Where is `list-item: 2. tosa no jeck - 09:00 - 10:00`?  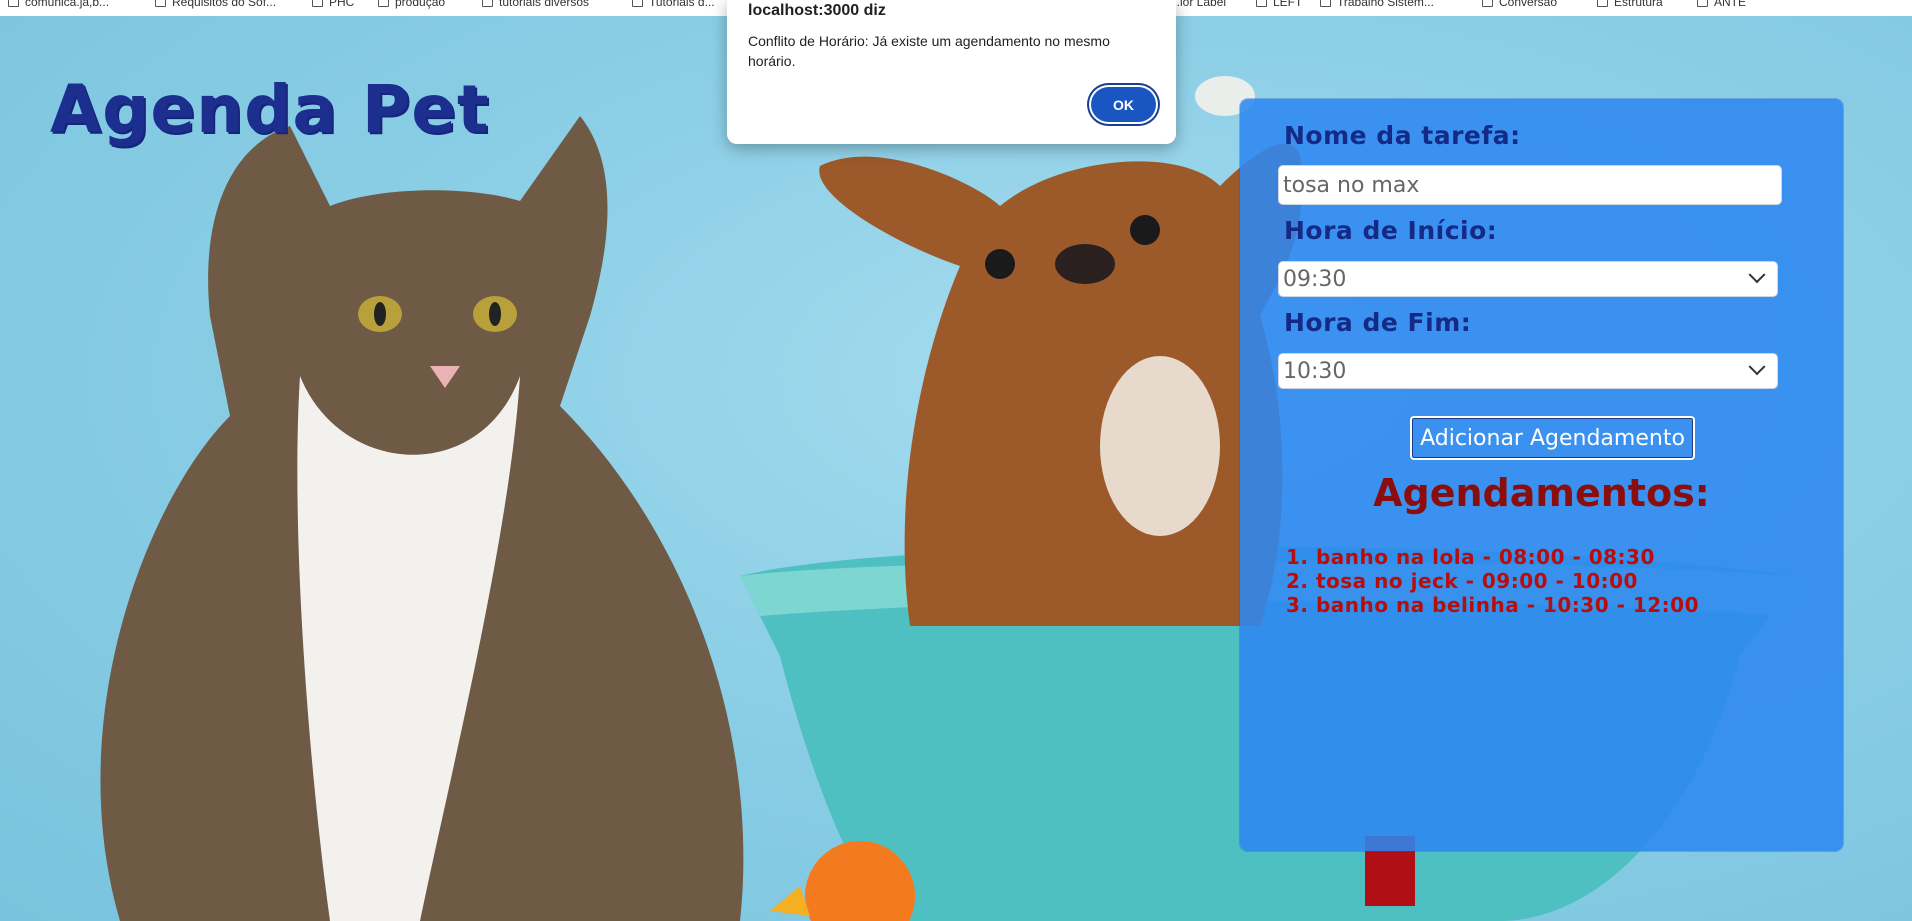
list-item: 2. tosa no jeck - 09:00 - 10:00 is located at coordinates (1462, 581).